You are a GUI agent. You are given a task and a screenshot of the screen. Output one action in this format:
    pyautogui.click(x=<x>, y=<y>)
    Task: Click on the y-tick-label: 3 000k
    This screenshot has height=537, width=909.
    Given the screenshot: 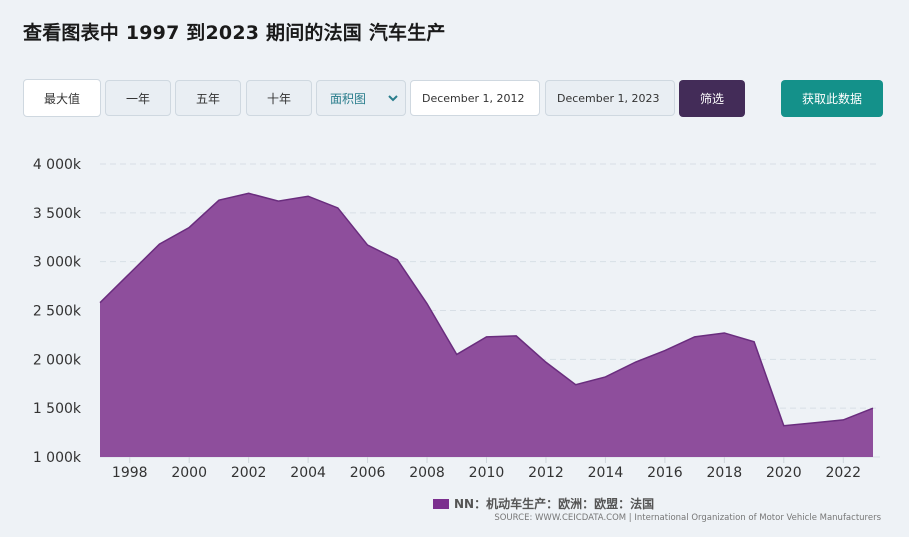 What is the action you would take?
    pyautogui.click(x=57, y=263)
    